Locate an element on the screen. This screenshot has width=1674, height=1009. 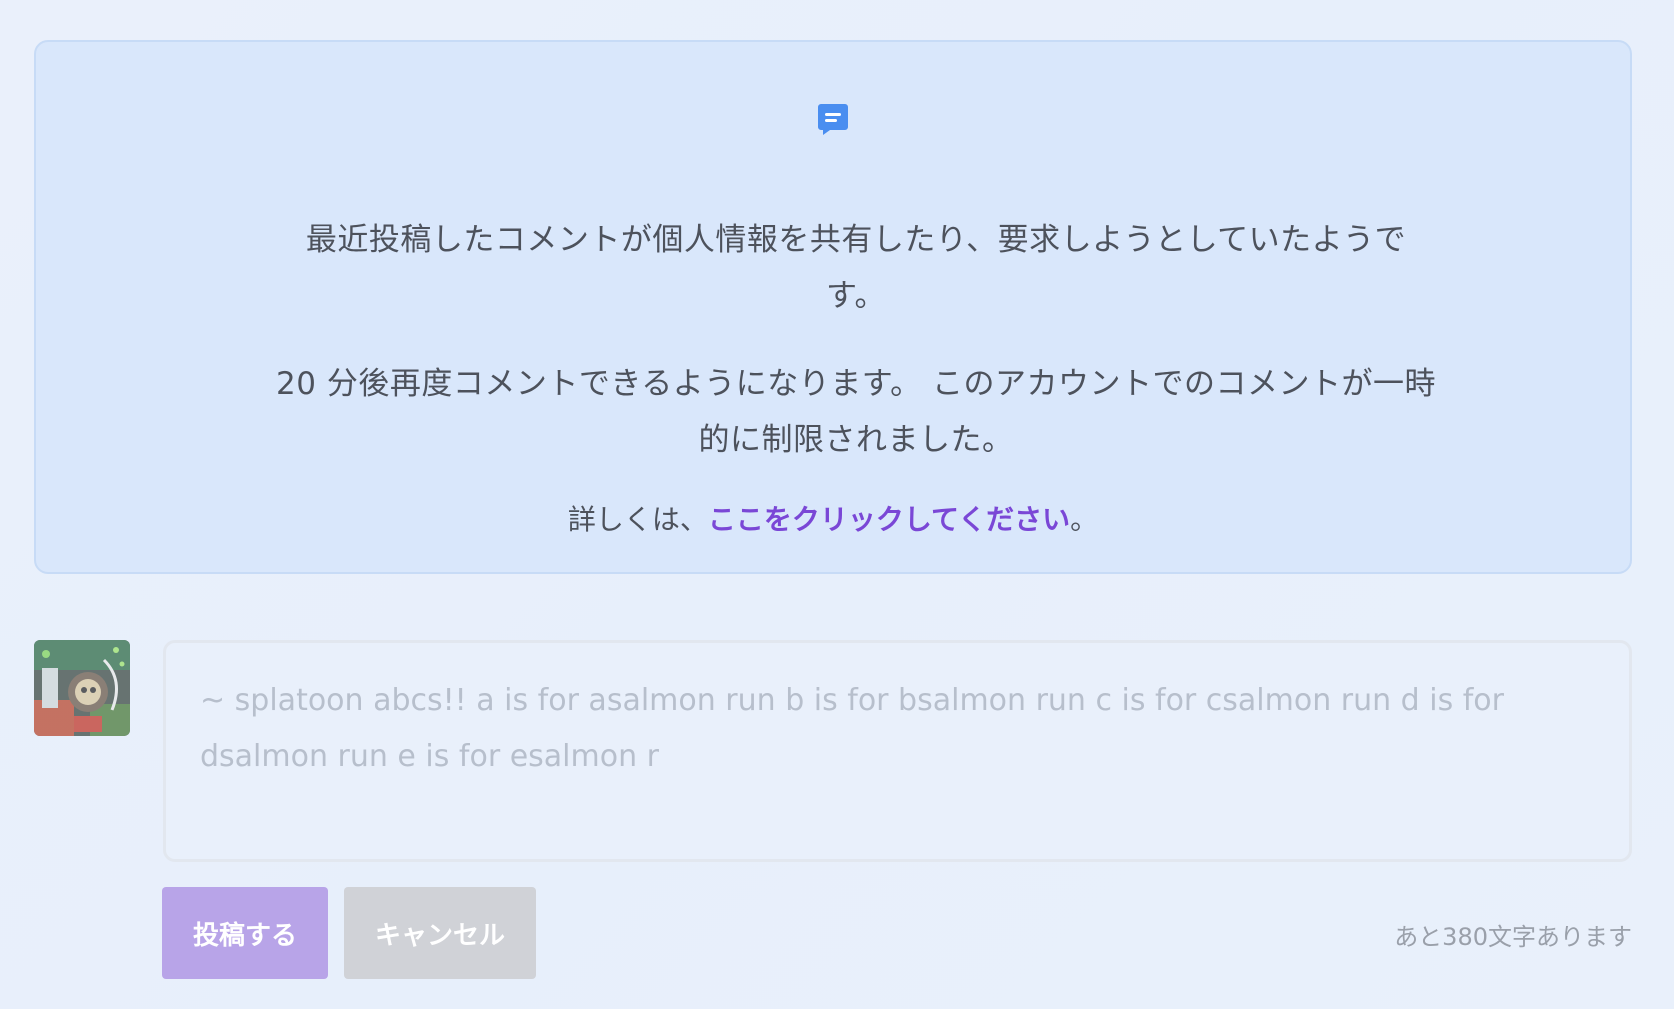
user-avatar is located at coordinates (82, 688).